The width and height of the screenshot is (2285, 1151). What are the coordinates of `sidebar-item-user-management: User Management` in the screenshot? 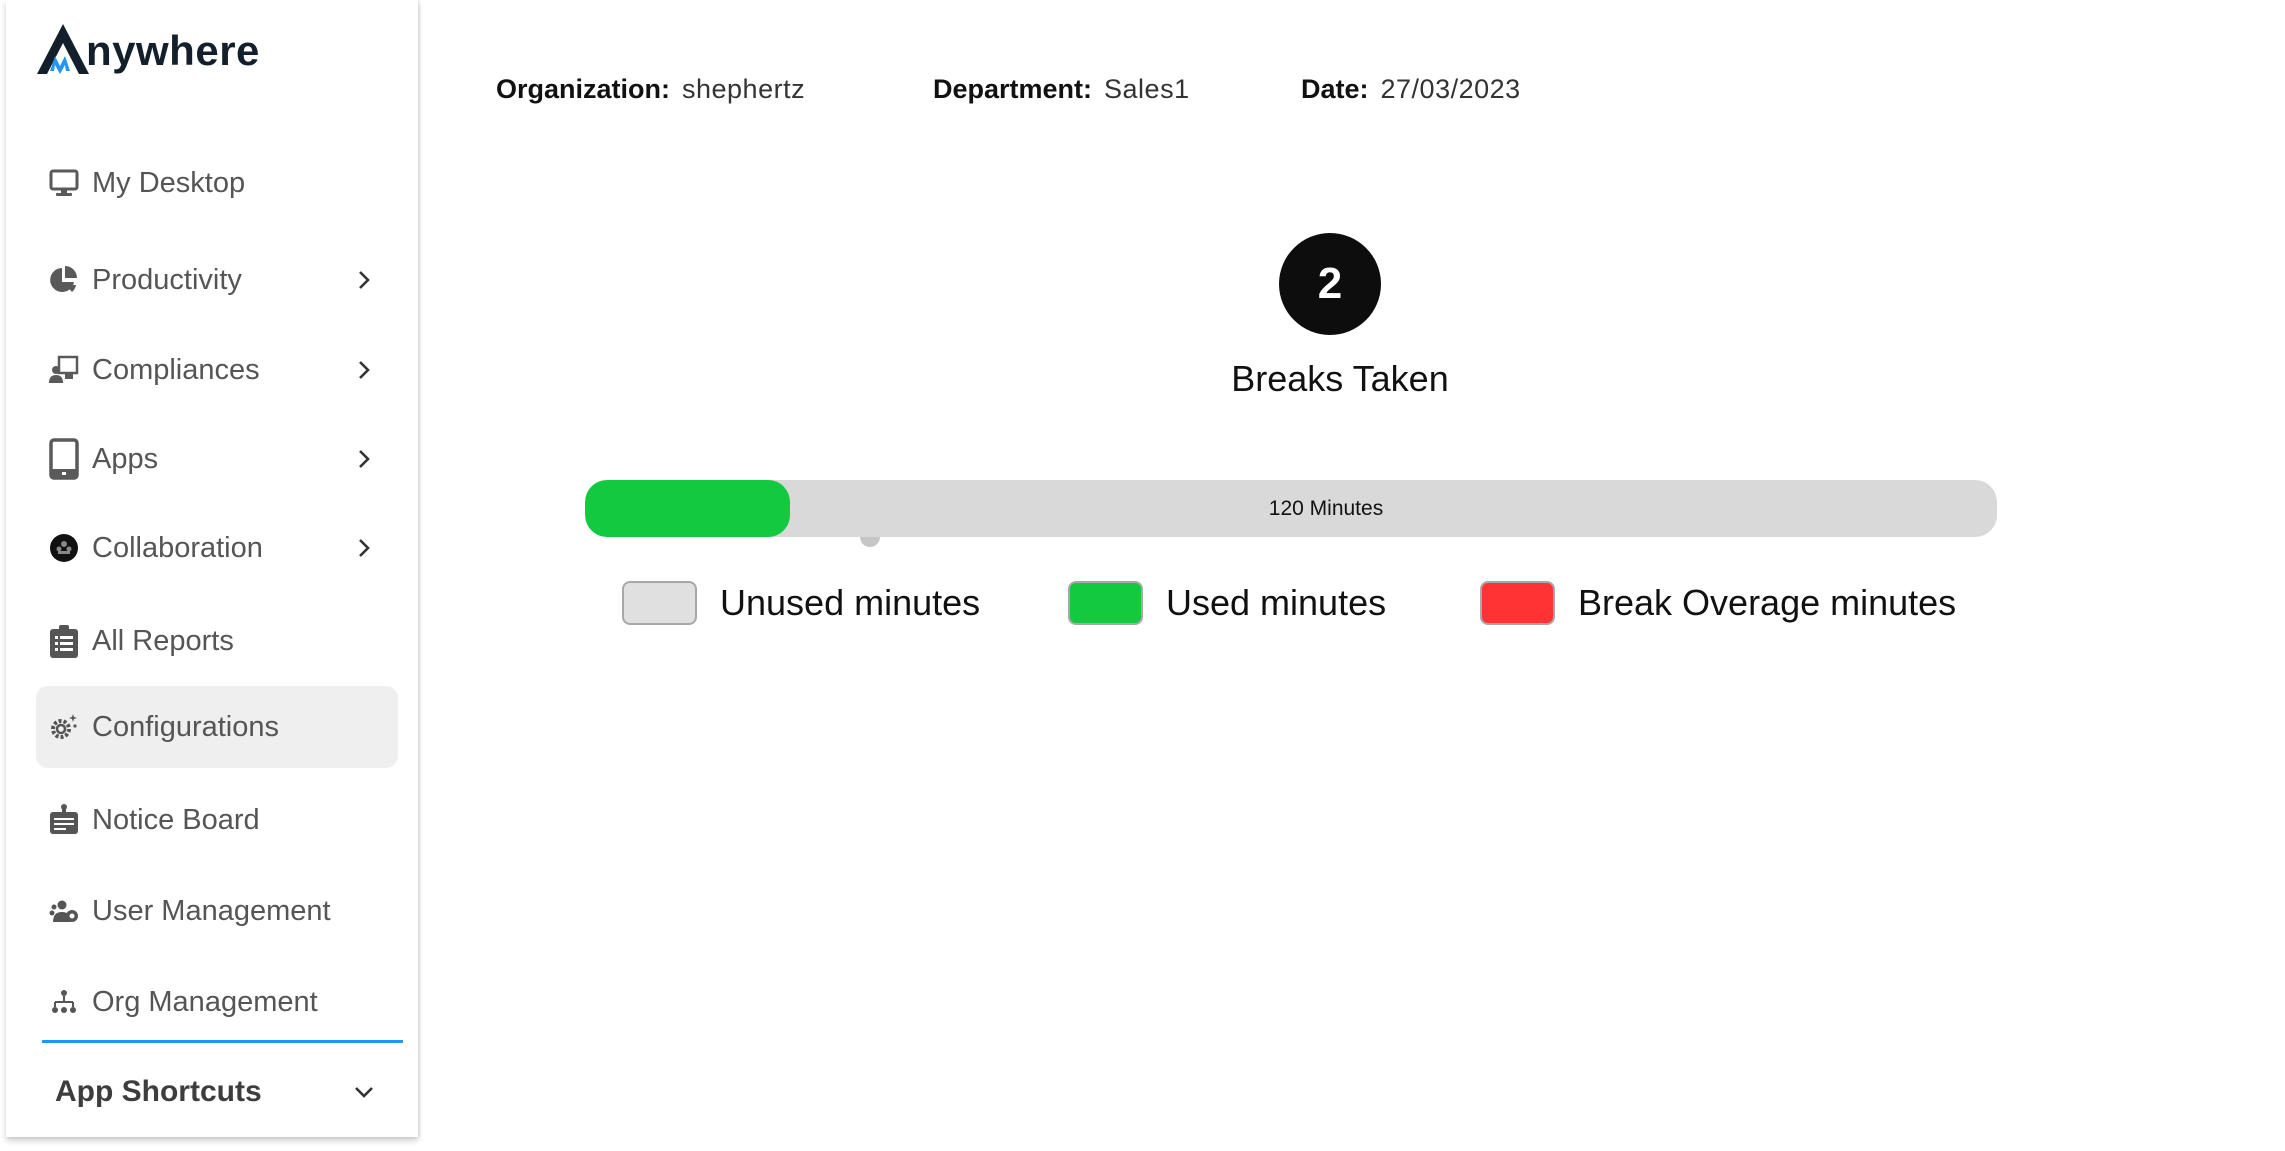 It's located at (217, 911).